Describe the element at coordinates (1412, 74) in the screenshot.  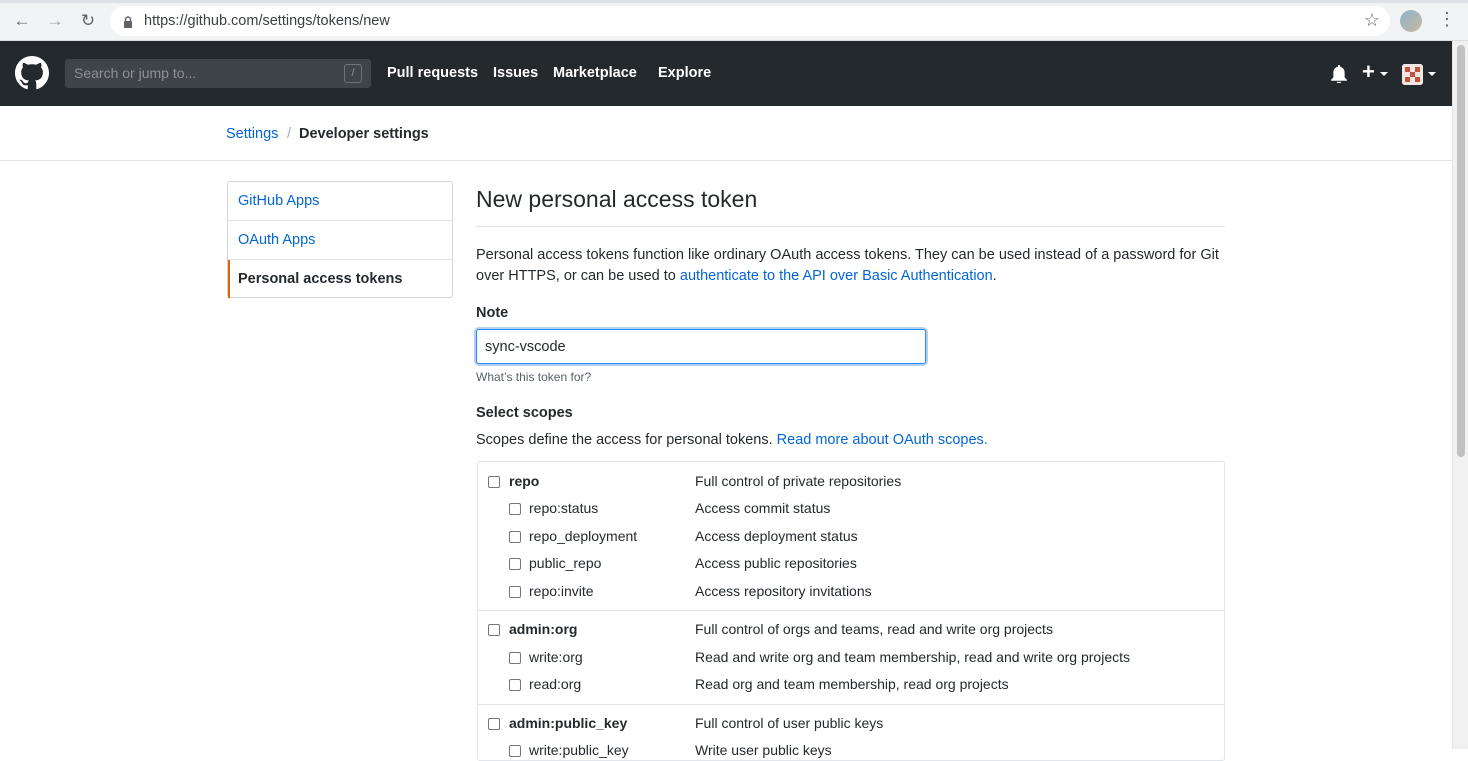
I see `user-avatar` at that location.